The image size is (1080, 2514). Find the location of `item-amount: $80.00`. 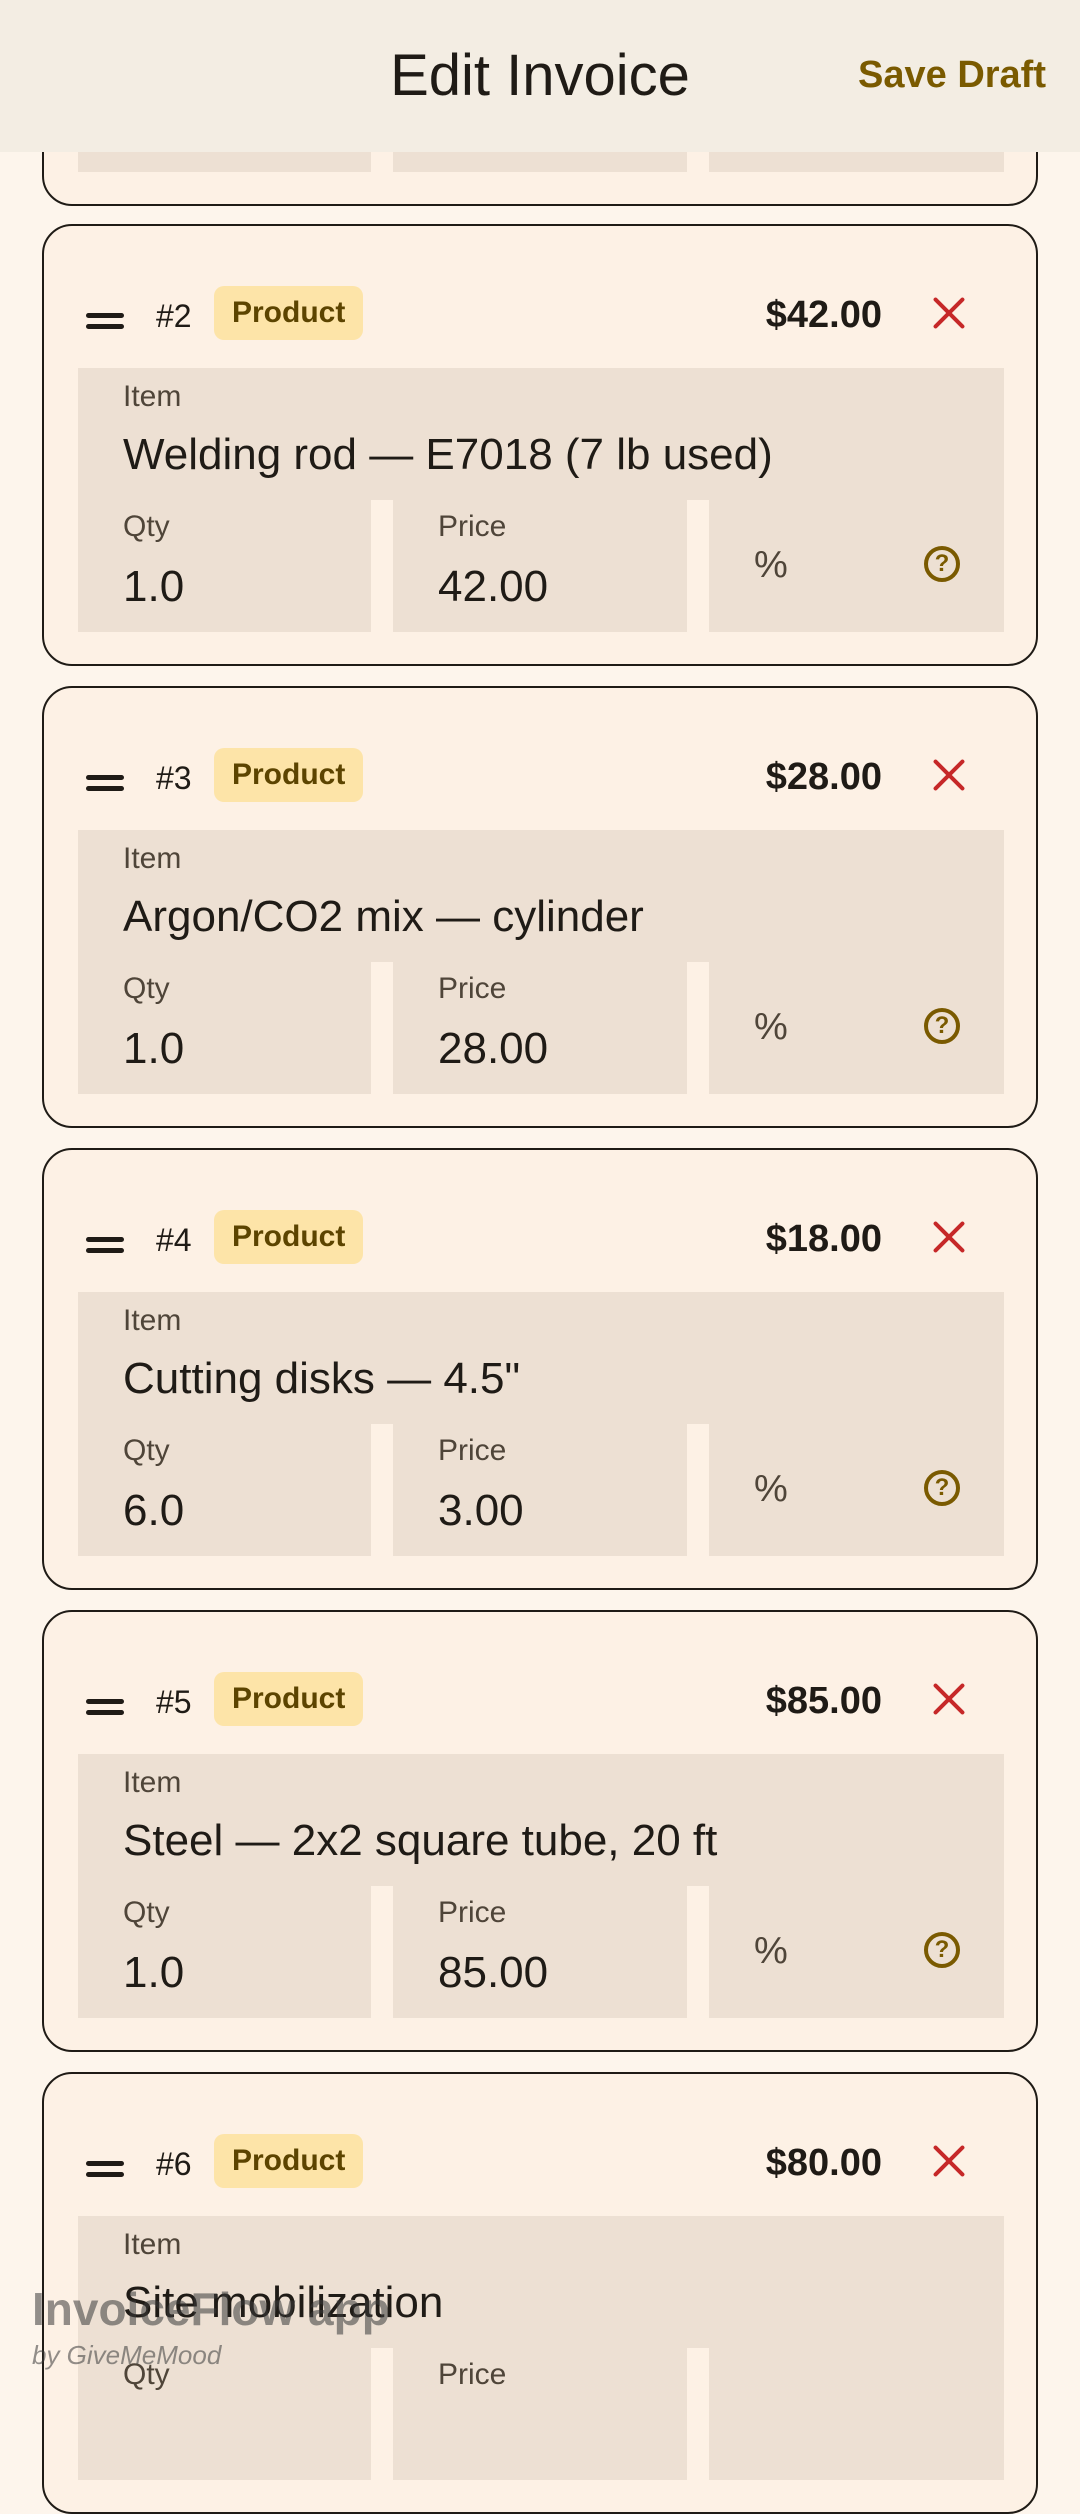

item-amount: $80.00 is located at coordinates (823, 2163).